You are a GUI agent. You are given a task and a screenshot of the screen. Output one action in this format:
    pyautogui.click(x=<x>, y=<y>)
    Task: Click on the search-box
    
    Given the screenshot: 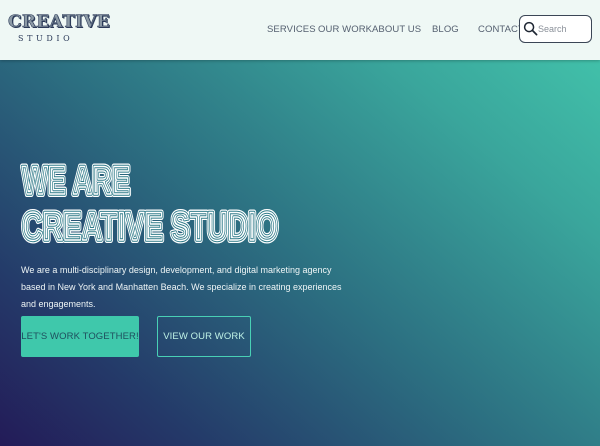 What is the action you would take?
    pyautogui.click(x=555, y=29)
    